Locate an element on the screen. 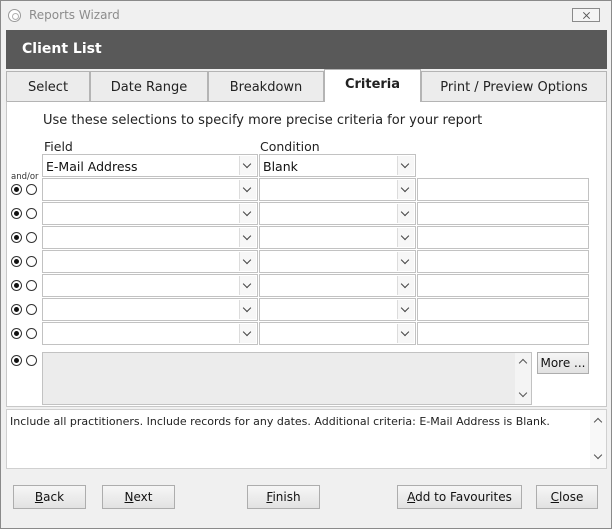 The image size is (612, 529). report-header: Client List is located at coordinates (306, 49).